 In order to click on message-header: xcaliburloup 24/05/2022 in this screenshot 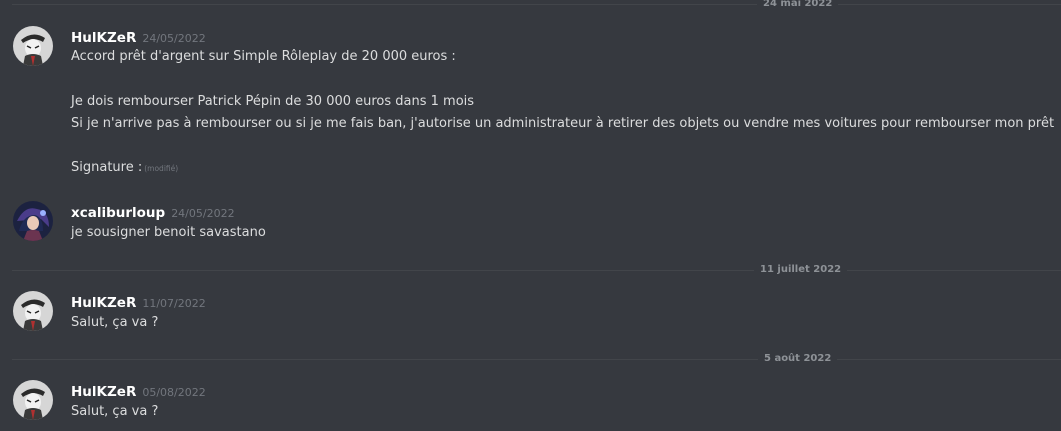, I will do `click(153, 211)`.